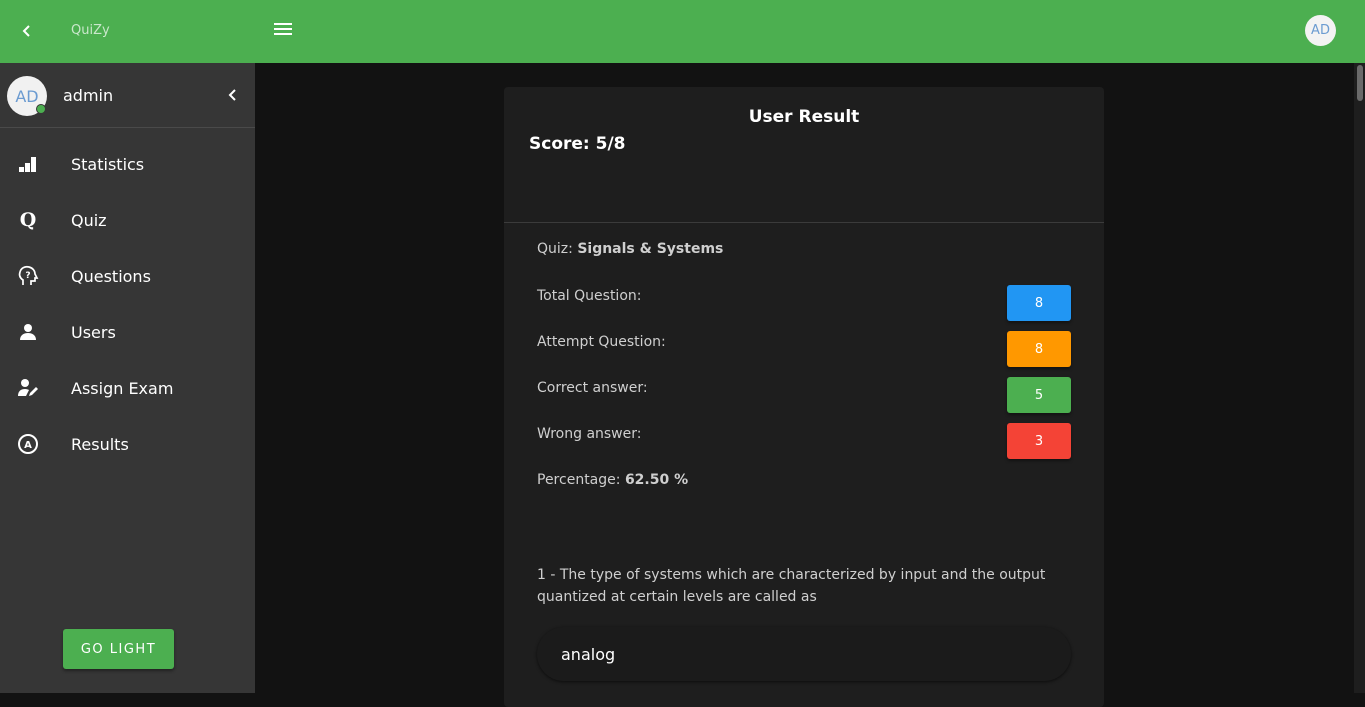 This screenshot has width=1365, height=707. What do you see at coordinates (1039, 395) in the screenshot?
I see `correct-answer-badge: 5` at bounding box center [1039, 395].